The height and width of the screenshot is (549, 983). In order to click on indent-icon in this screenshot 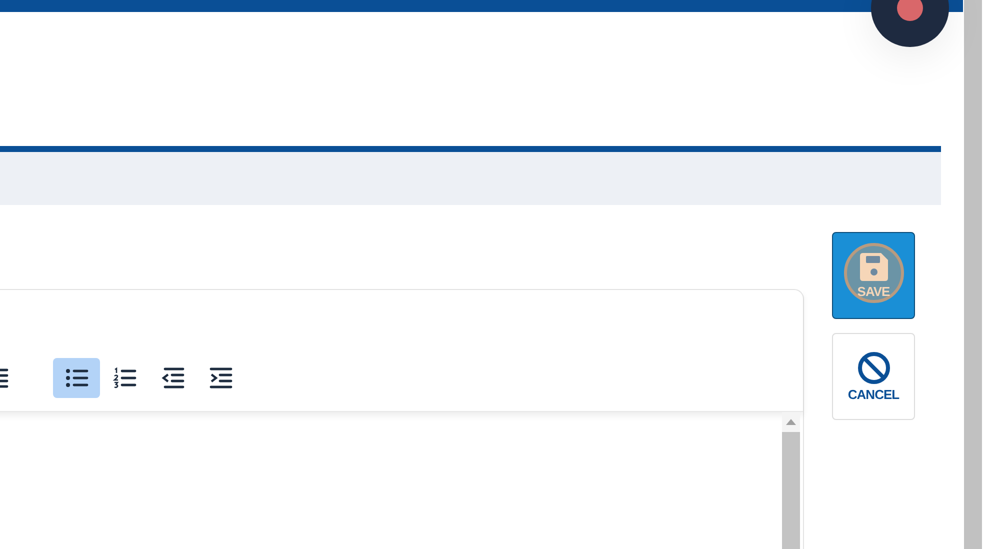, I will do `click(220, 378)`.